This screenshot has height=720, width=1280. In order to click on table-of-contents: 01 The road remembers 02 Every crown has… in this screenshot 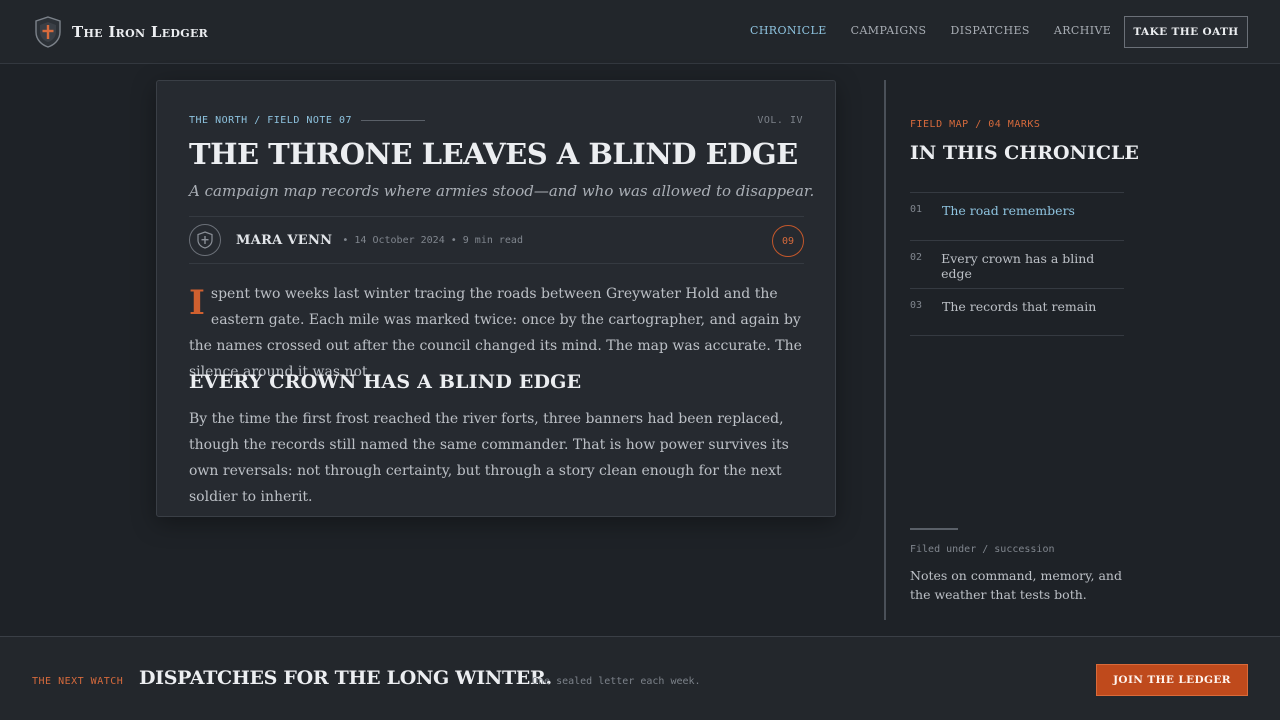, I will do `click(1017, 264)`.